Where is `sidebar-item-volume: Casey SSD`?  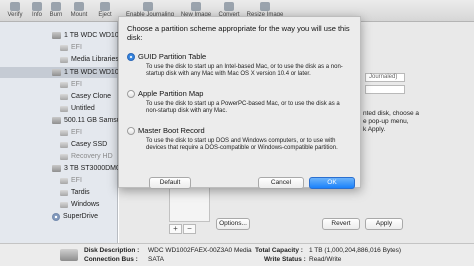 sidebar-item-volume: Casey SSD is located at coordinates (83, 144).